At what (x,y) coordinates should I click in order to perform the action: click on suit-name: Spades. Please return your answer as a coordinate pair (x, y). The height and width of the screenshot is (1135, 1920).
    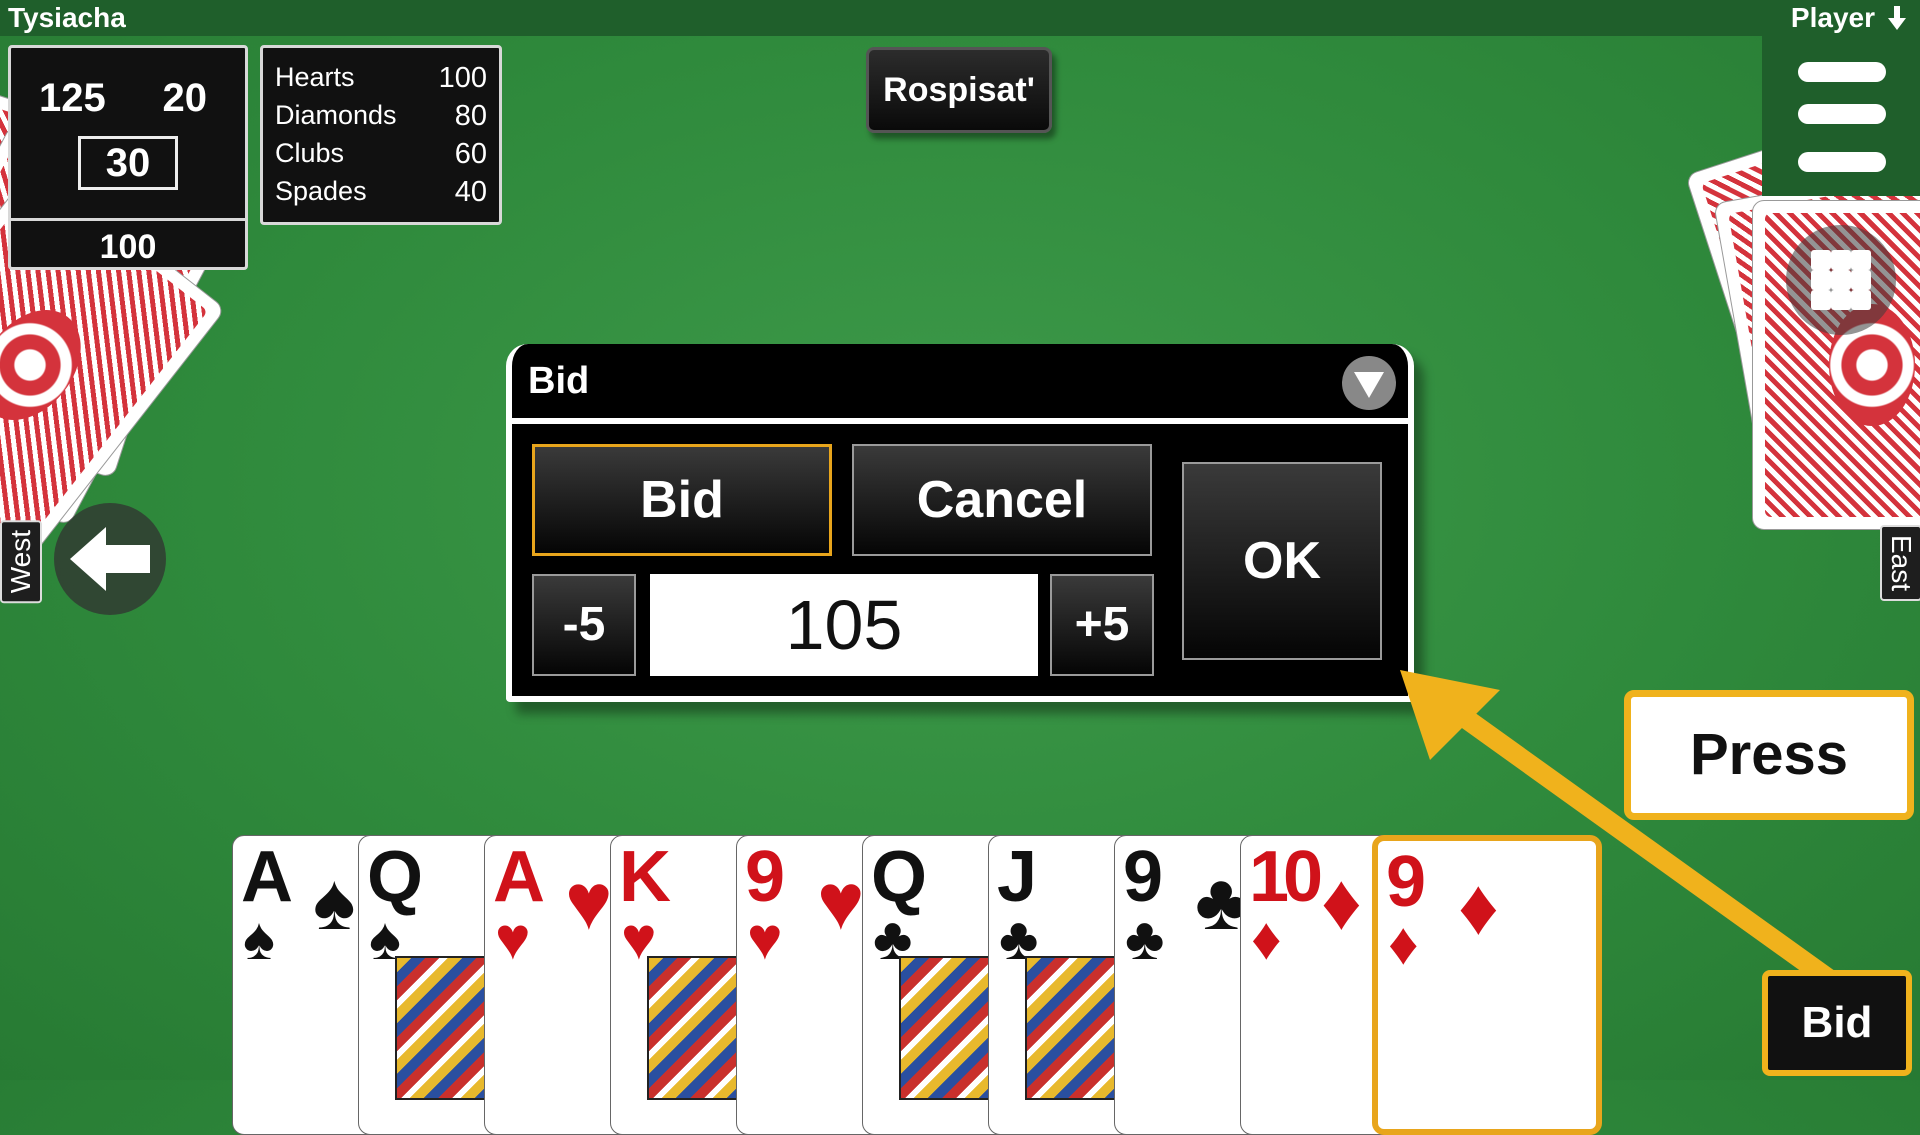
    Looking at the image, I should click on (321, 191).